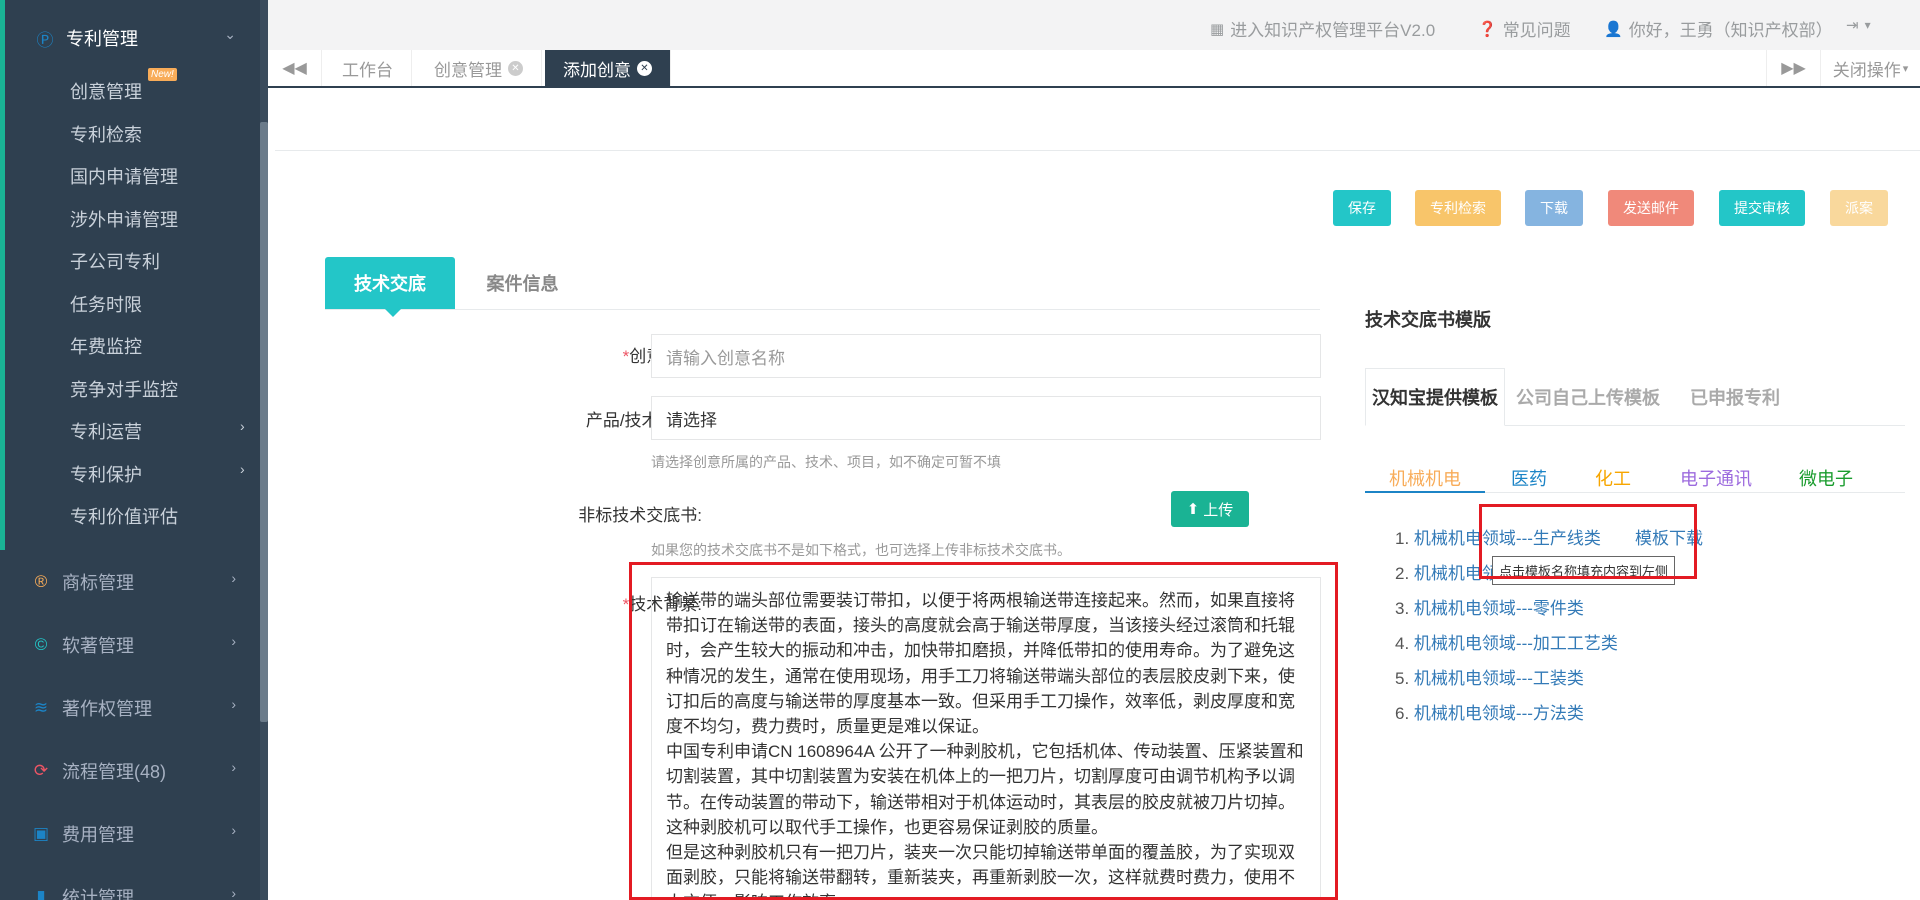 This screenshot has height=900, width=1920. Describe the element at coordinates (98, 835) in the screenshot. I see `menu-label: 费用管理` at that location.